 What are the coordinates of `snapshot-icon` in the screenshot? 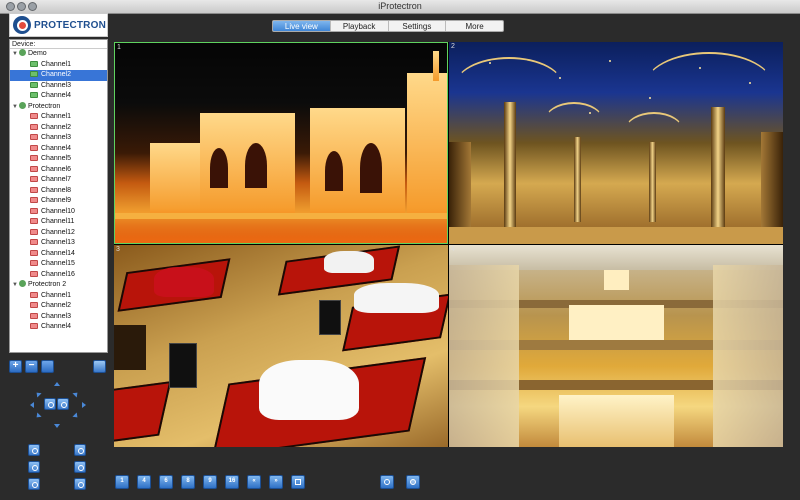 It's located at (387, 482).